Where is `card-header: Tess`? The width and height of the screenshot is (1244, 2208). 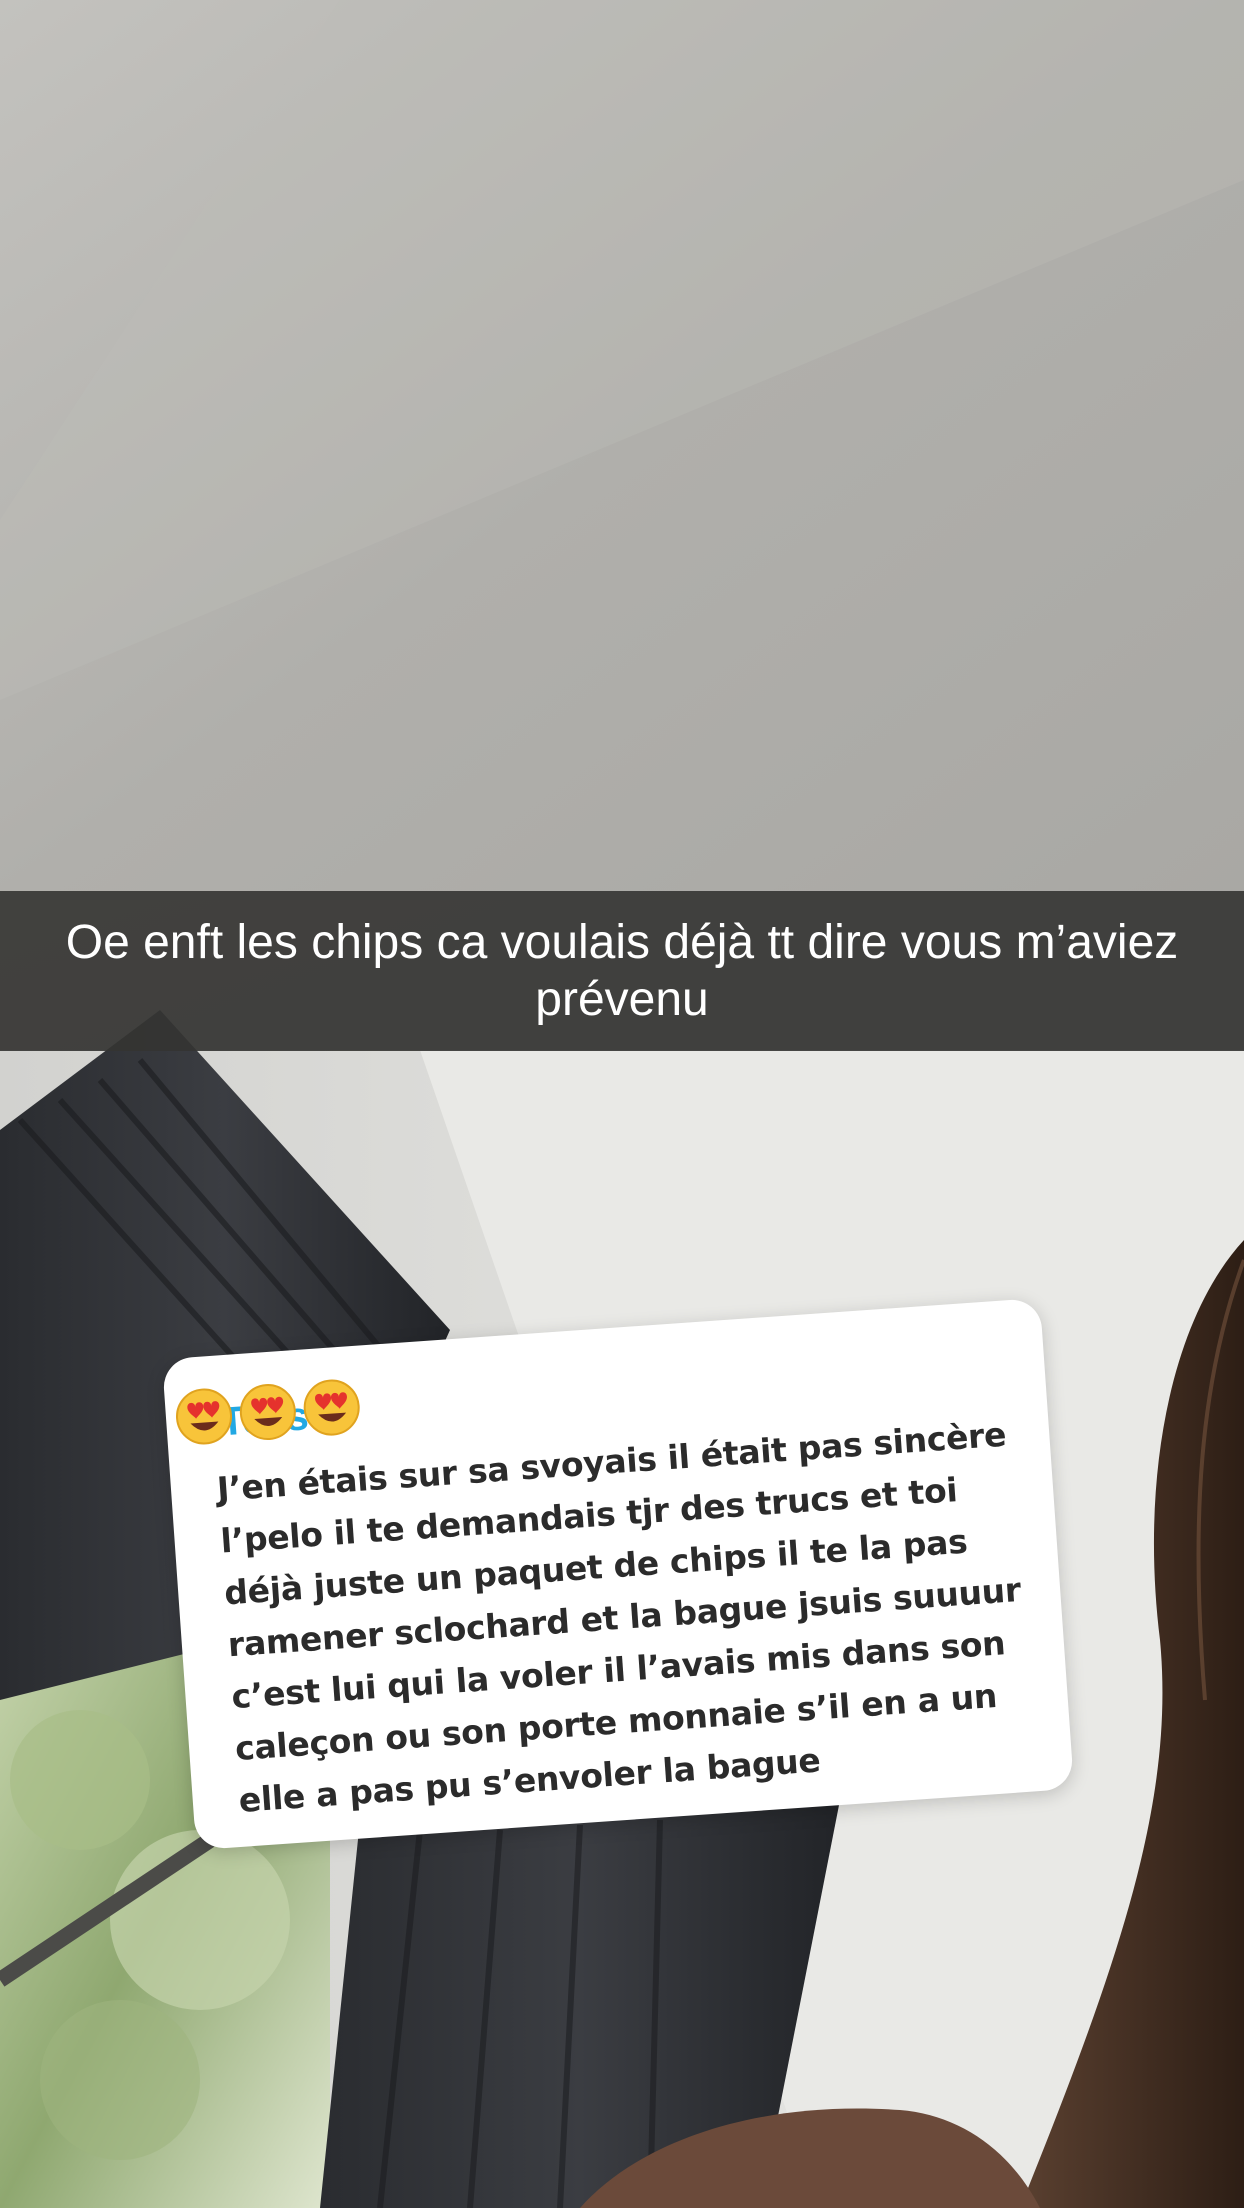
card-header: Tess is located at coordinates (268, 1412).